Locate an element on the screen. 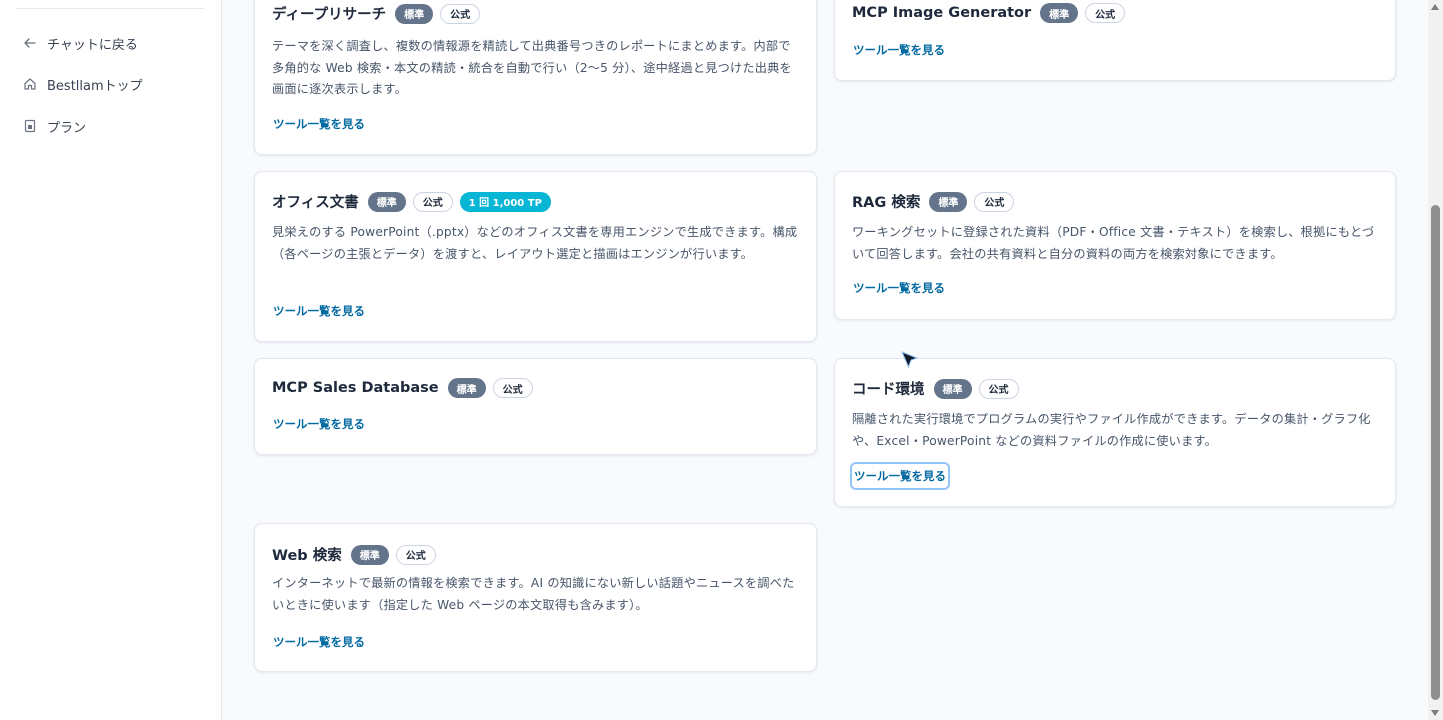 Image resolution: width=1443 pixels, height=720 pixels. card-title: Web 検索 is located at coordinates (307, 556).